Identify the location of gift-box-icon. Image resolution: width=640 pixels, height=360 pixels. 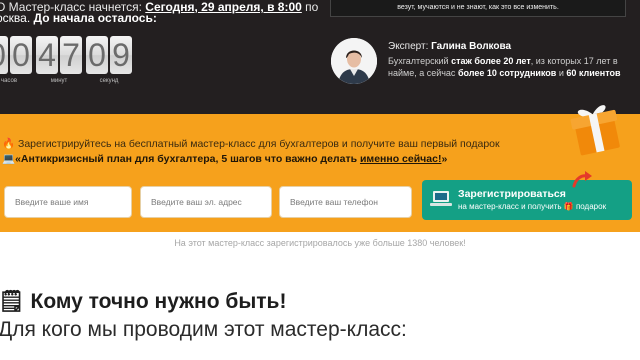
(595, 130).